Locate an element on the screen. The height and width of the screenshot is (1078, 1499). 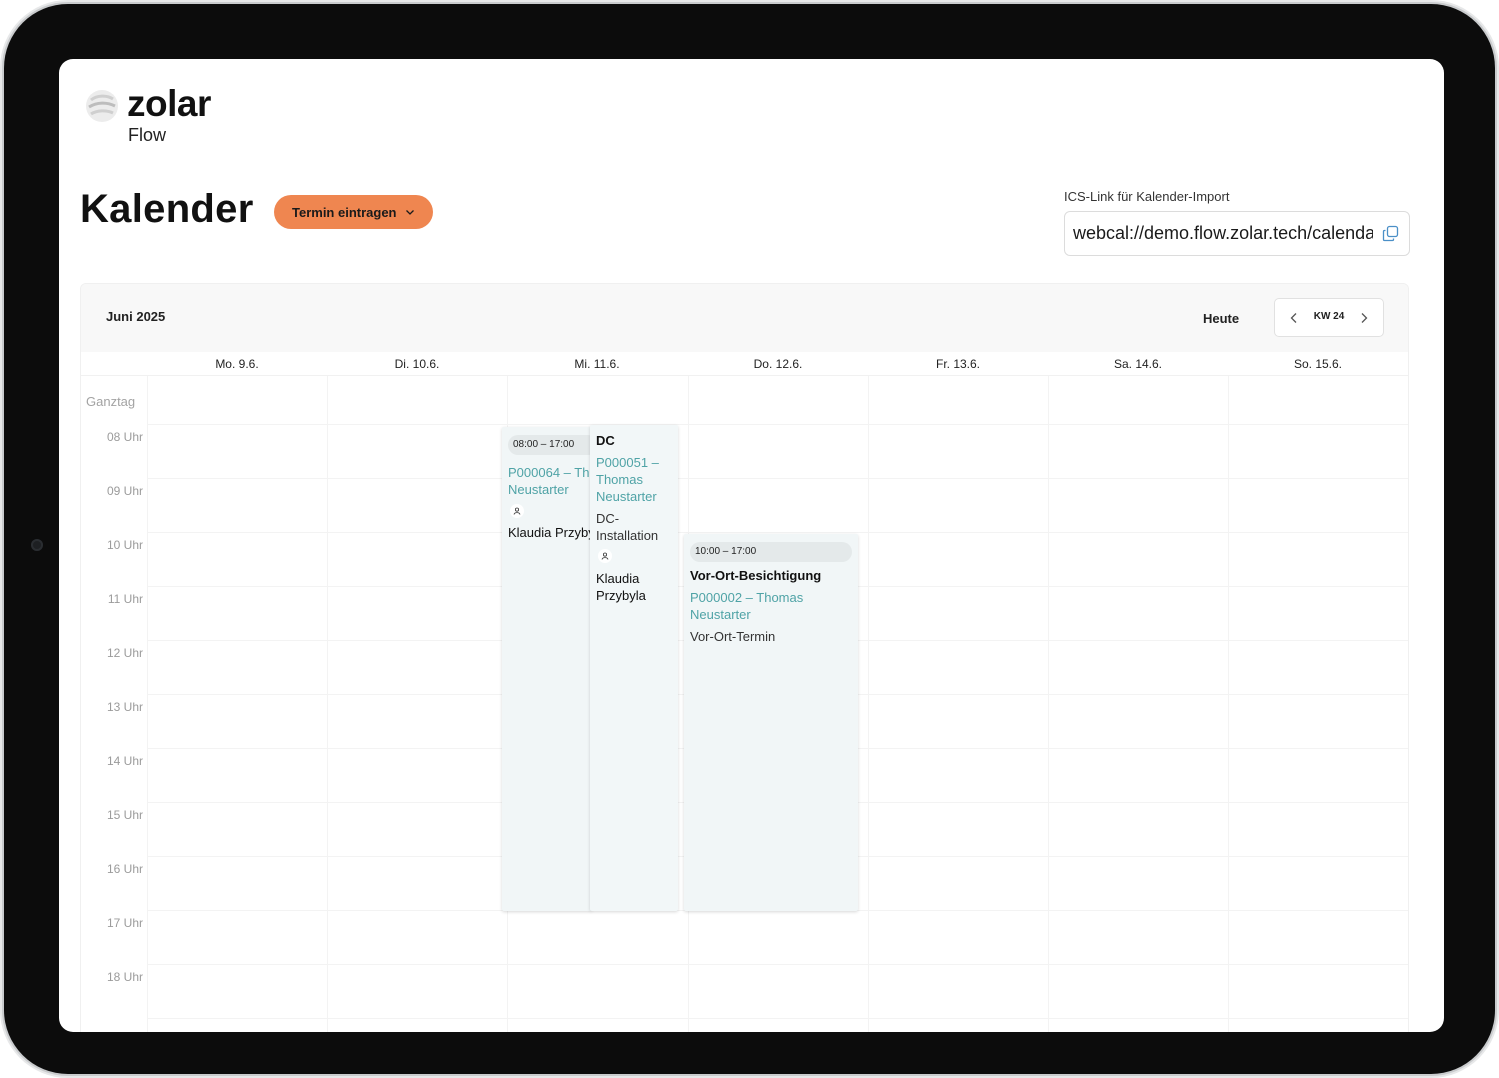
event-title: Vor-Ort-Besichtigung is located at coordinates (756, 575).